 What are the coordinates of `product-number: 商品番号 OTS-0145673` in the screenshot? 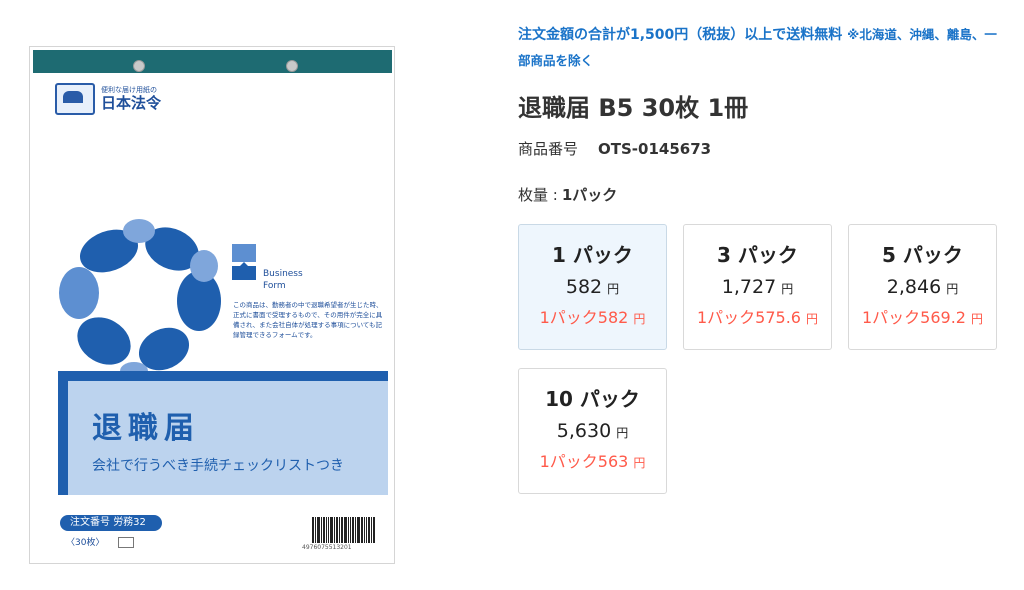 It's located at (614, 148).